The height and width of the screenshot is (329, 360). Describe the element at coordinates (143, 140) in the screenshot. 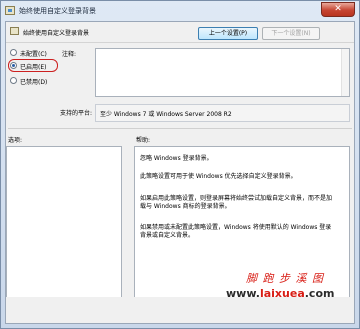

I see `help-label: 帮助:` at that location.